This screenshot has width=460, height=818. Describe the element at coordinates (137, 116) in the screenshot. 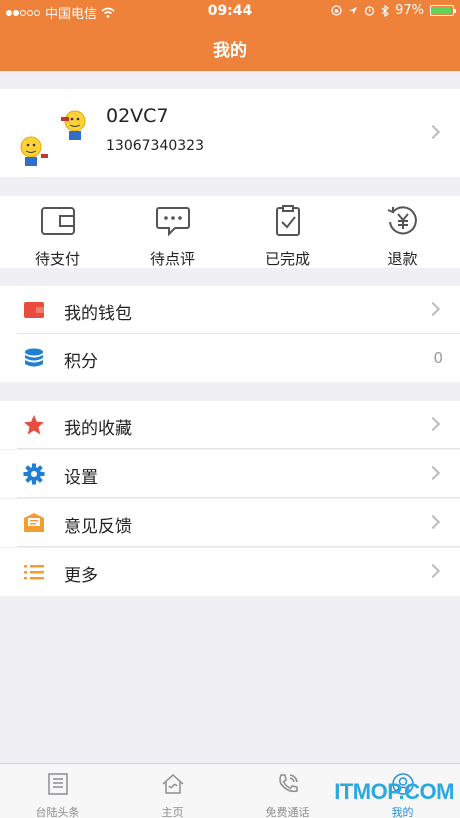

I see `username: 02VC7` at that location.